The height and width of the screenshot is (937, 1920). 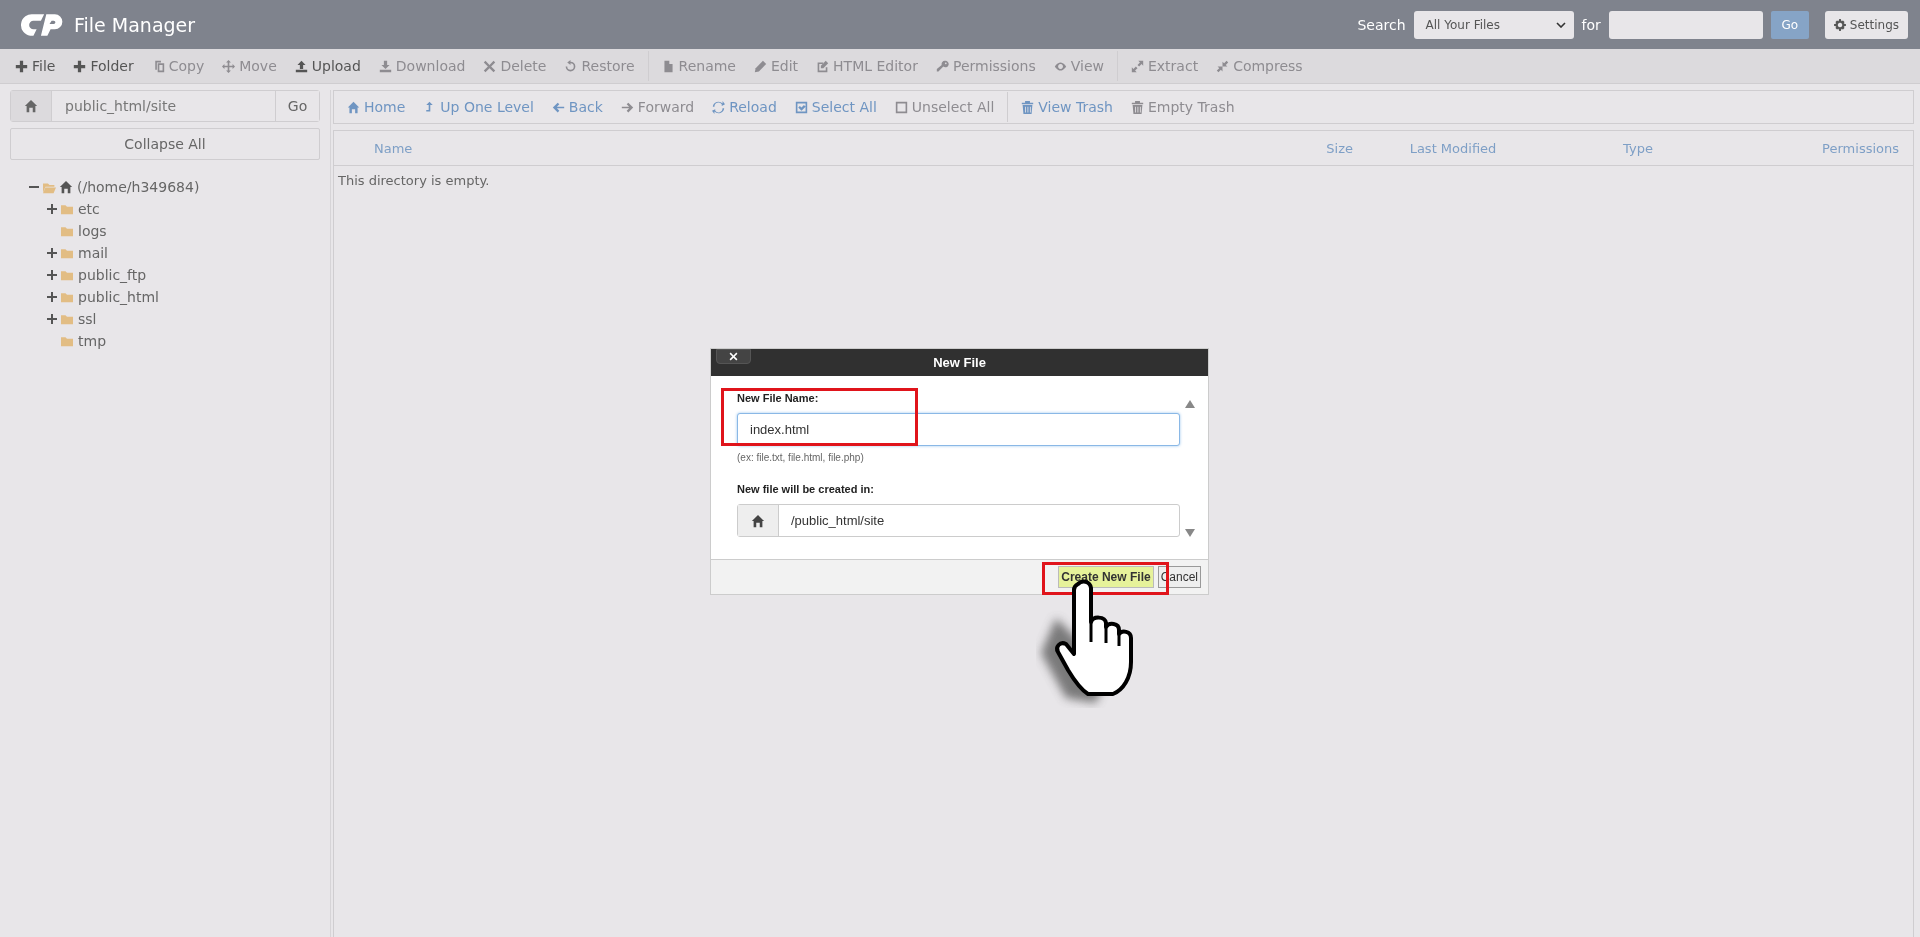 I want to click on search-label: Search, so click(x=1381, y=24).